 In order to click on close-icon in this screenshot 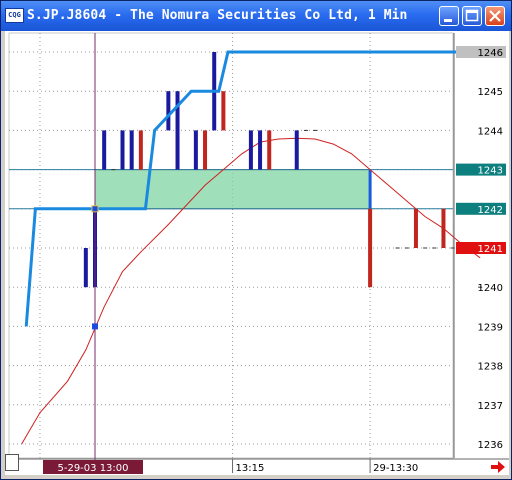, I will do `click(495, 16)`.